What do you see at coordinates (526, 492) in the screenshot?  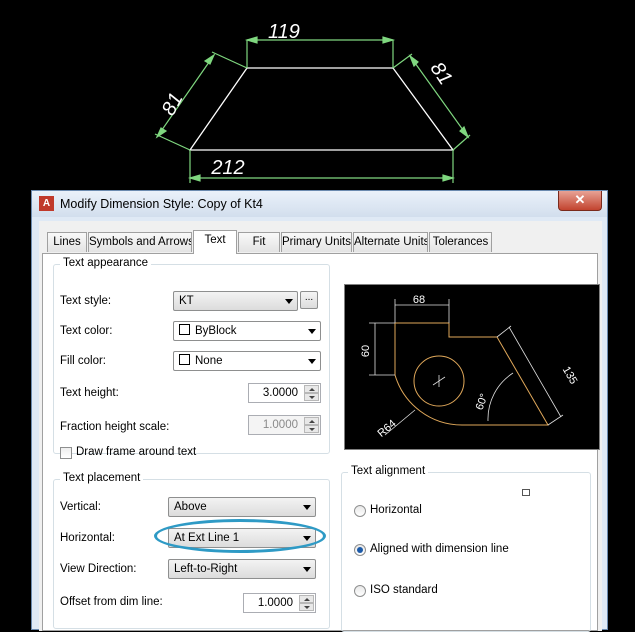 I see `restore-icon` at bounding box center [526, 492].